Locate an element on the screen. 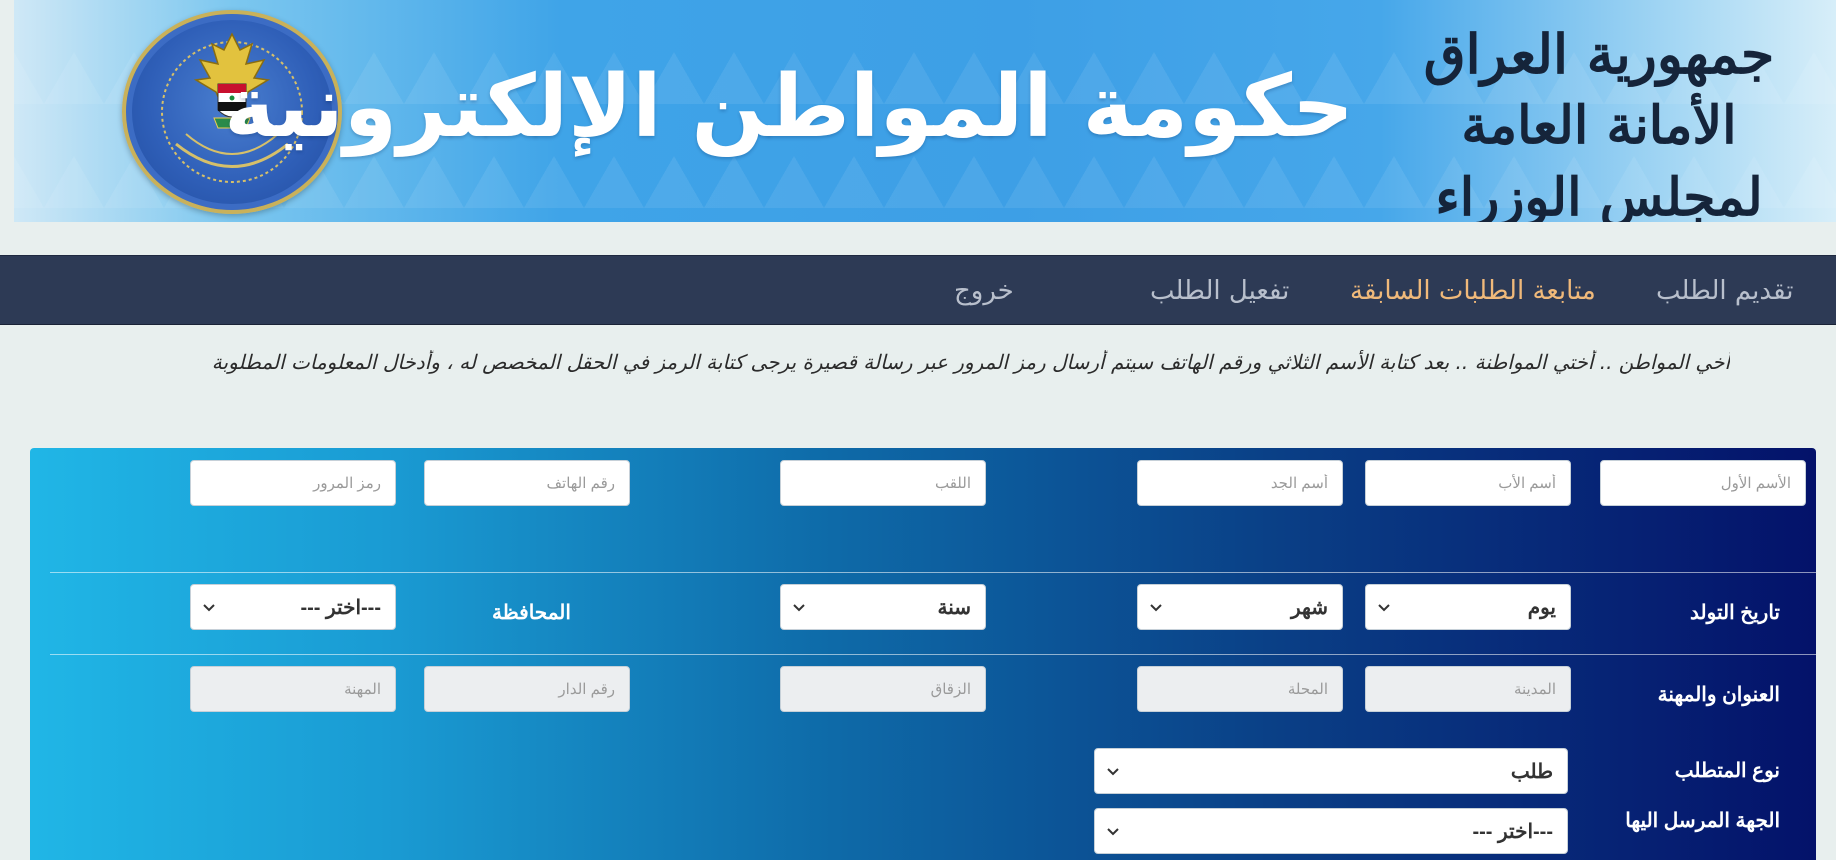 This screenshot has width=1836, height=860. recipient-label: الجهة المرسل اليها is located at coordinates (1702, 821).